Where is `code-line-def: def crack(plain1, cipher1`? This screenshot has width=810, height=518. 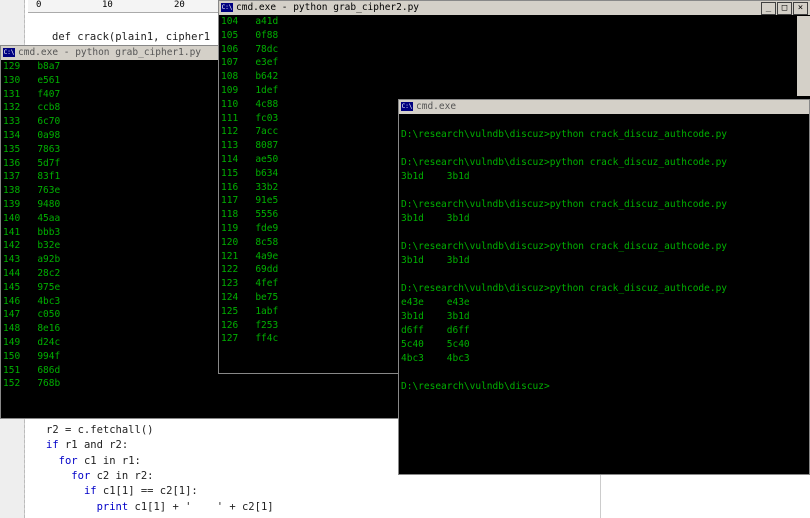 code-line-def: def crack(plain1, cipher1 is located at coordinates (131, 37).